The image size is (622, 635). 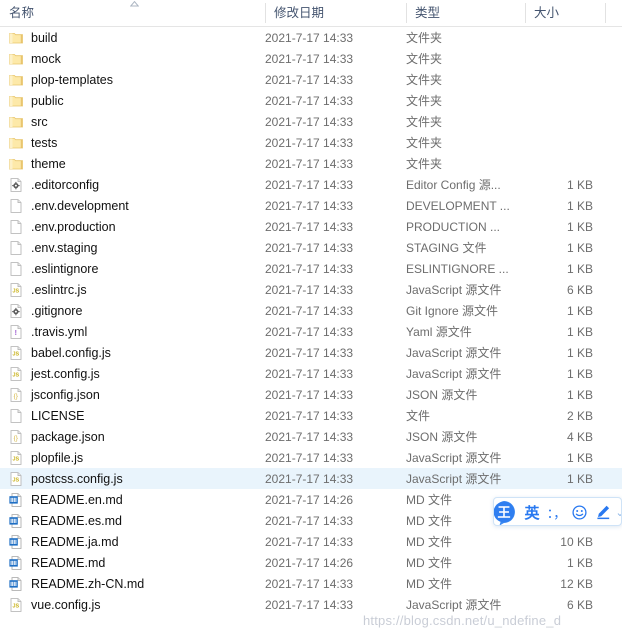 I want to click on file-name-label: mock, so click(x=46, y=58).